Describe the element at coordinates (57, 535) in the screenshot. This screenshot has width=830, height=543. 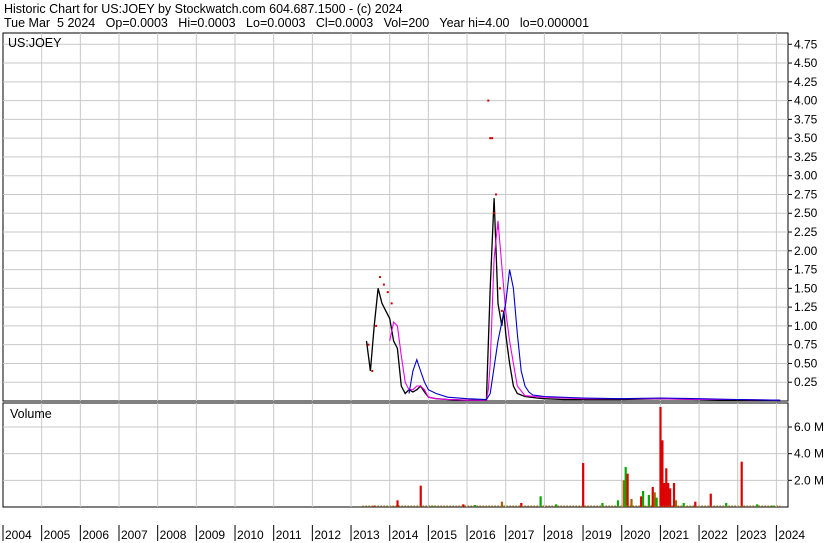
I see `x-tick-label: 2005` at that location.